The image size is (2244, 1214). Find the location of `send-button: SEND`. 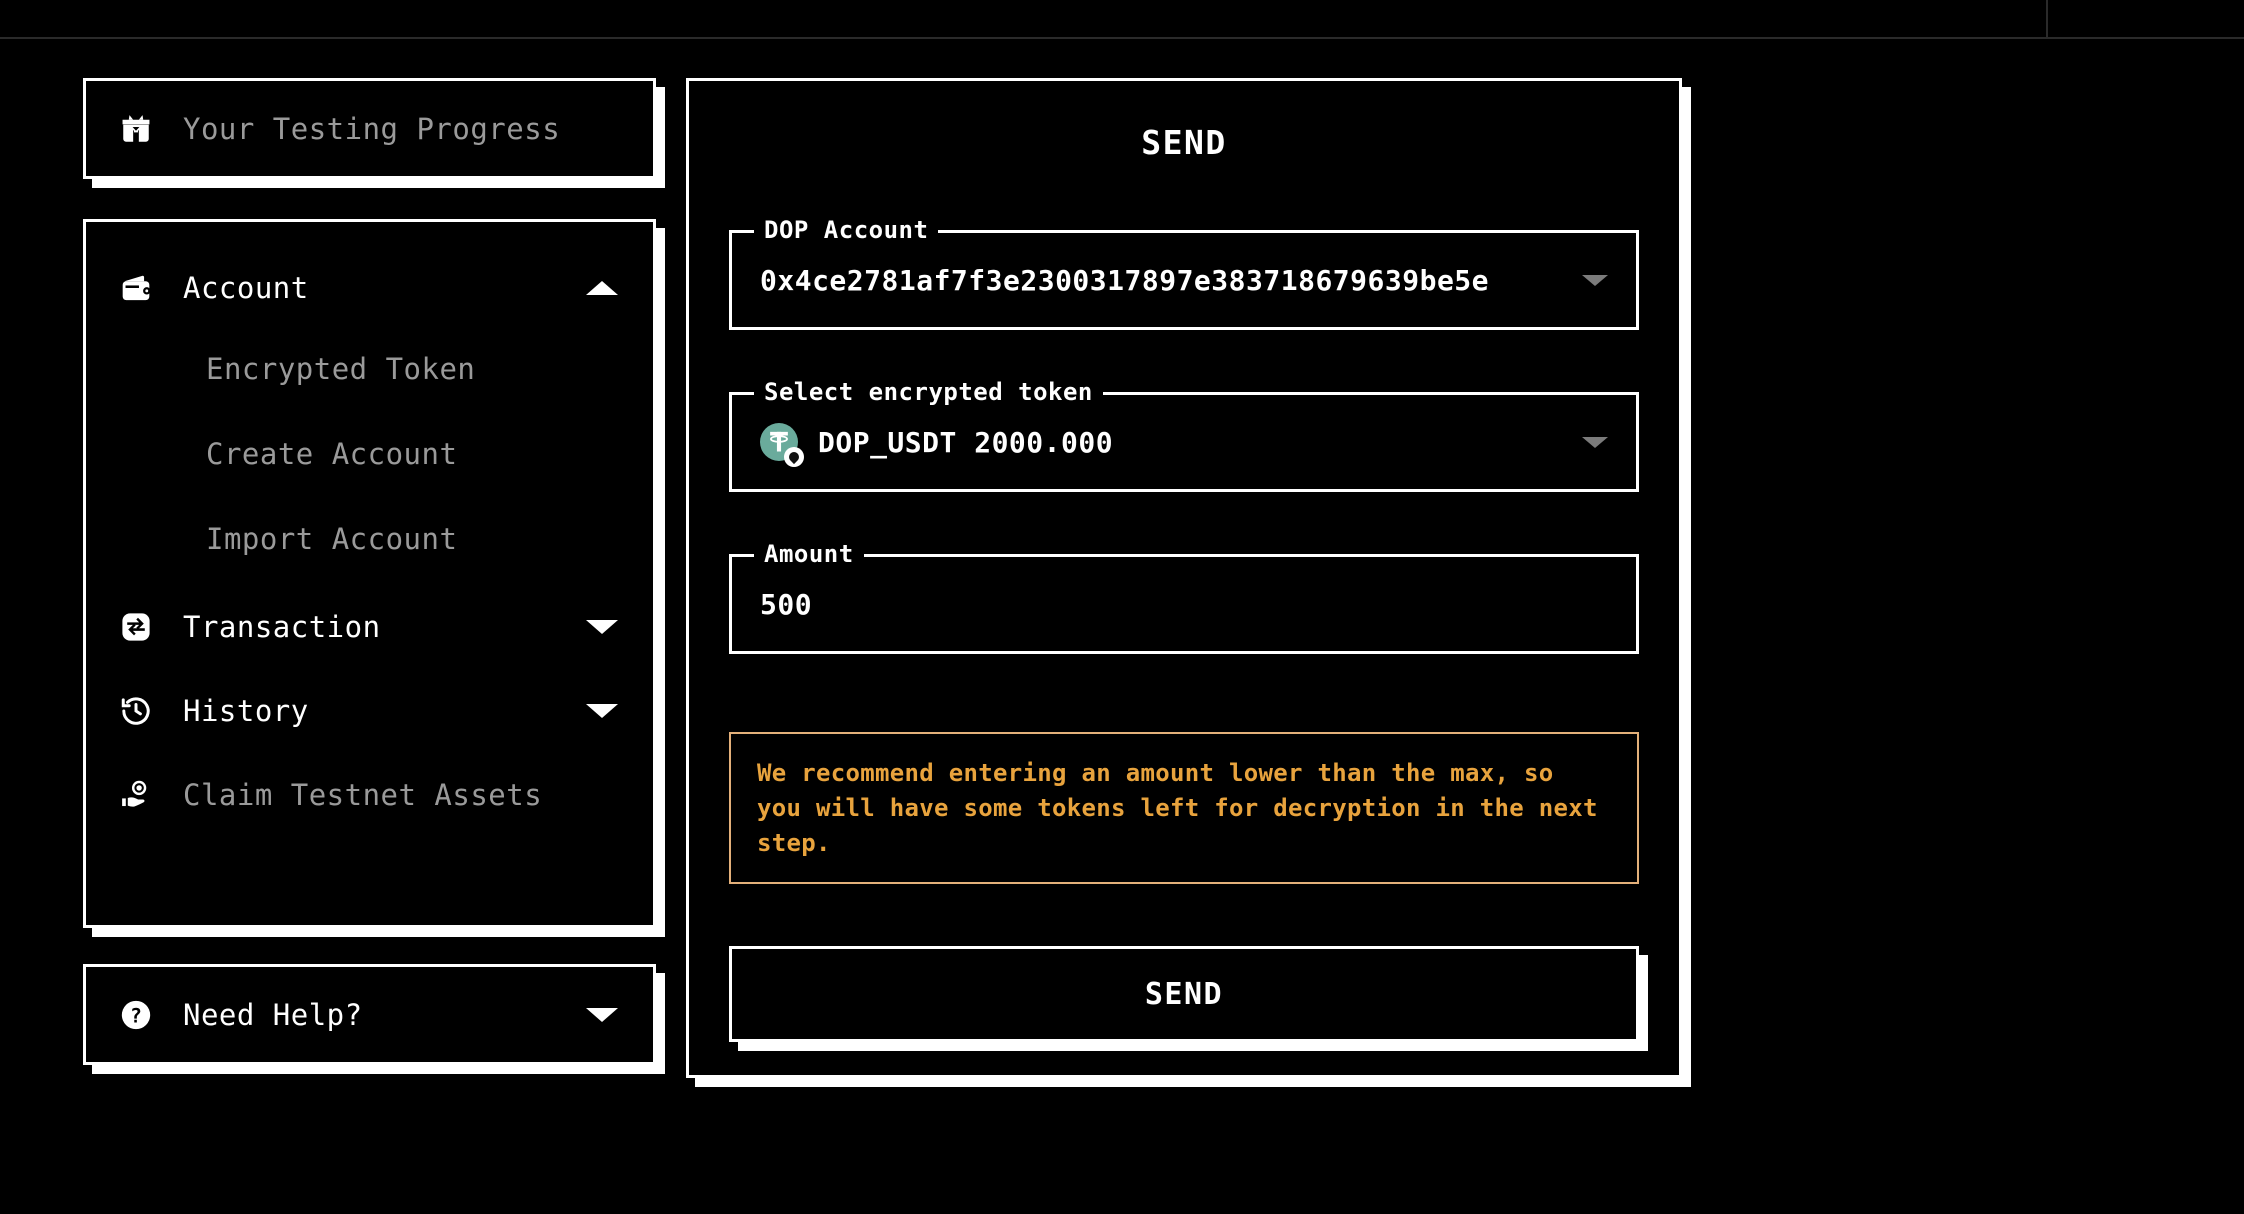

send-button: SEND is located at coordinates (1184, 994).